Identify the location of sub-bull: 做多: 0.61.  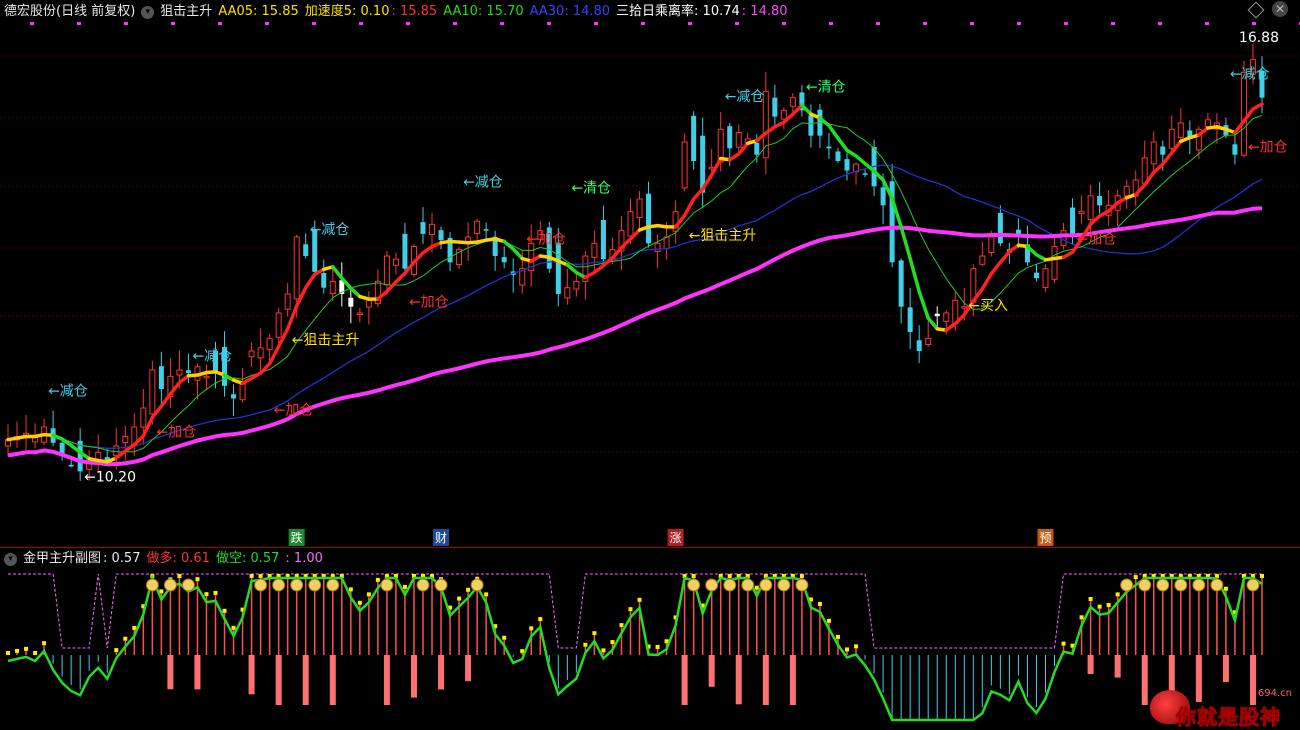
(178, 558).